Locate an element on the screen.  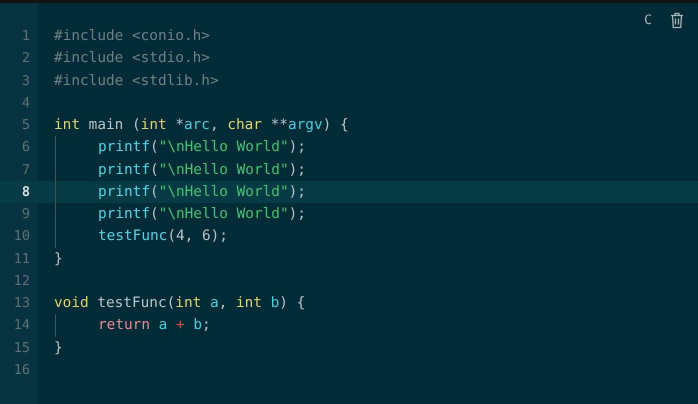
line-number: 10 is located at coordinates (21, 236).